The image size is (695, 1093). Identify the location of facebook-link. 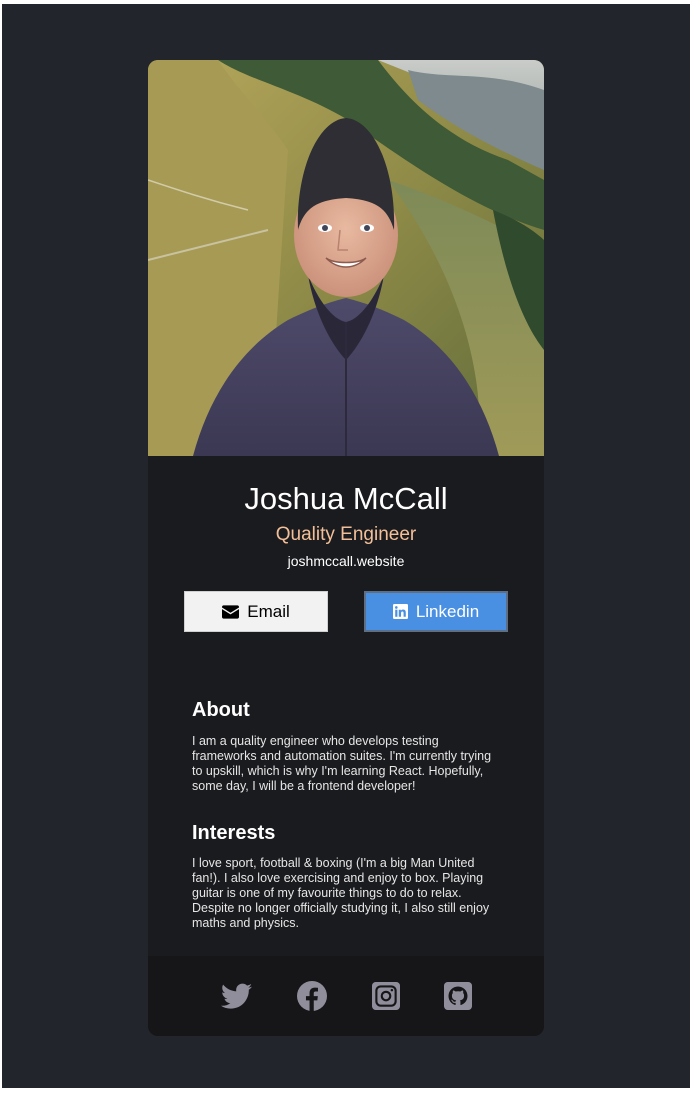
(312, 996).